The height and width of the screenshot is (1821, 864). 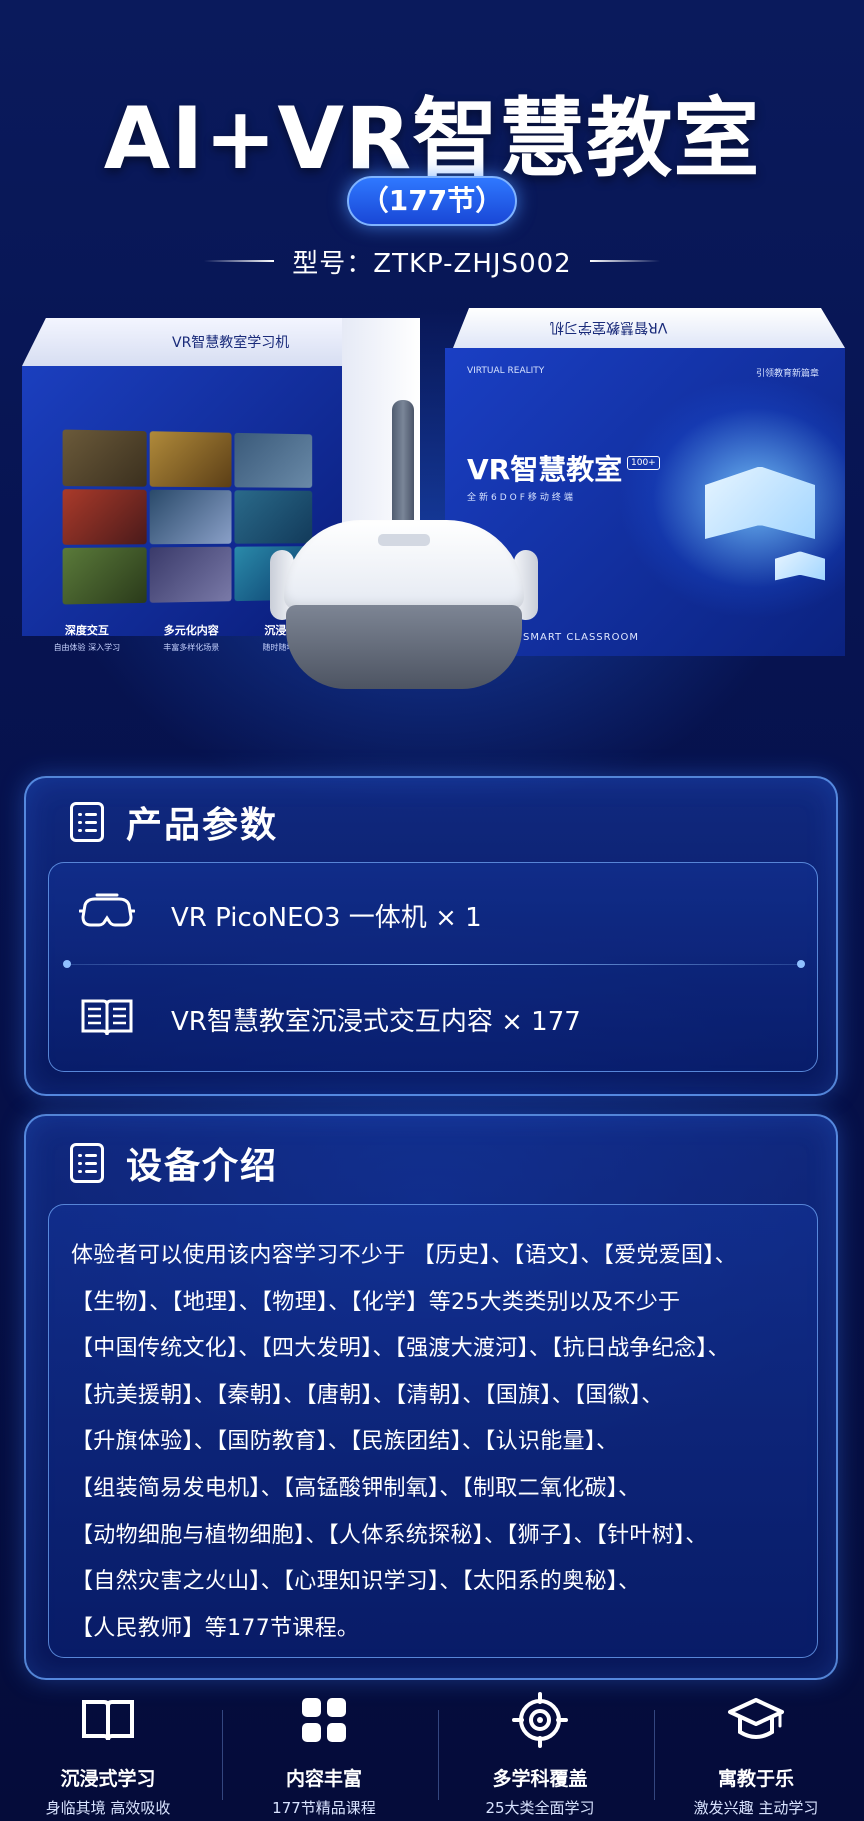 I want to click on target-icon, so click(x=540, y=1720).